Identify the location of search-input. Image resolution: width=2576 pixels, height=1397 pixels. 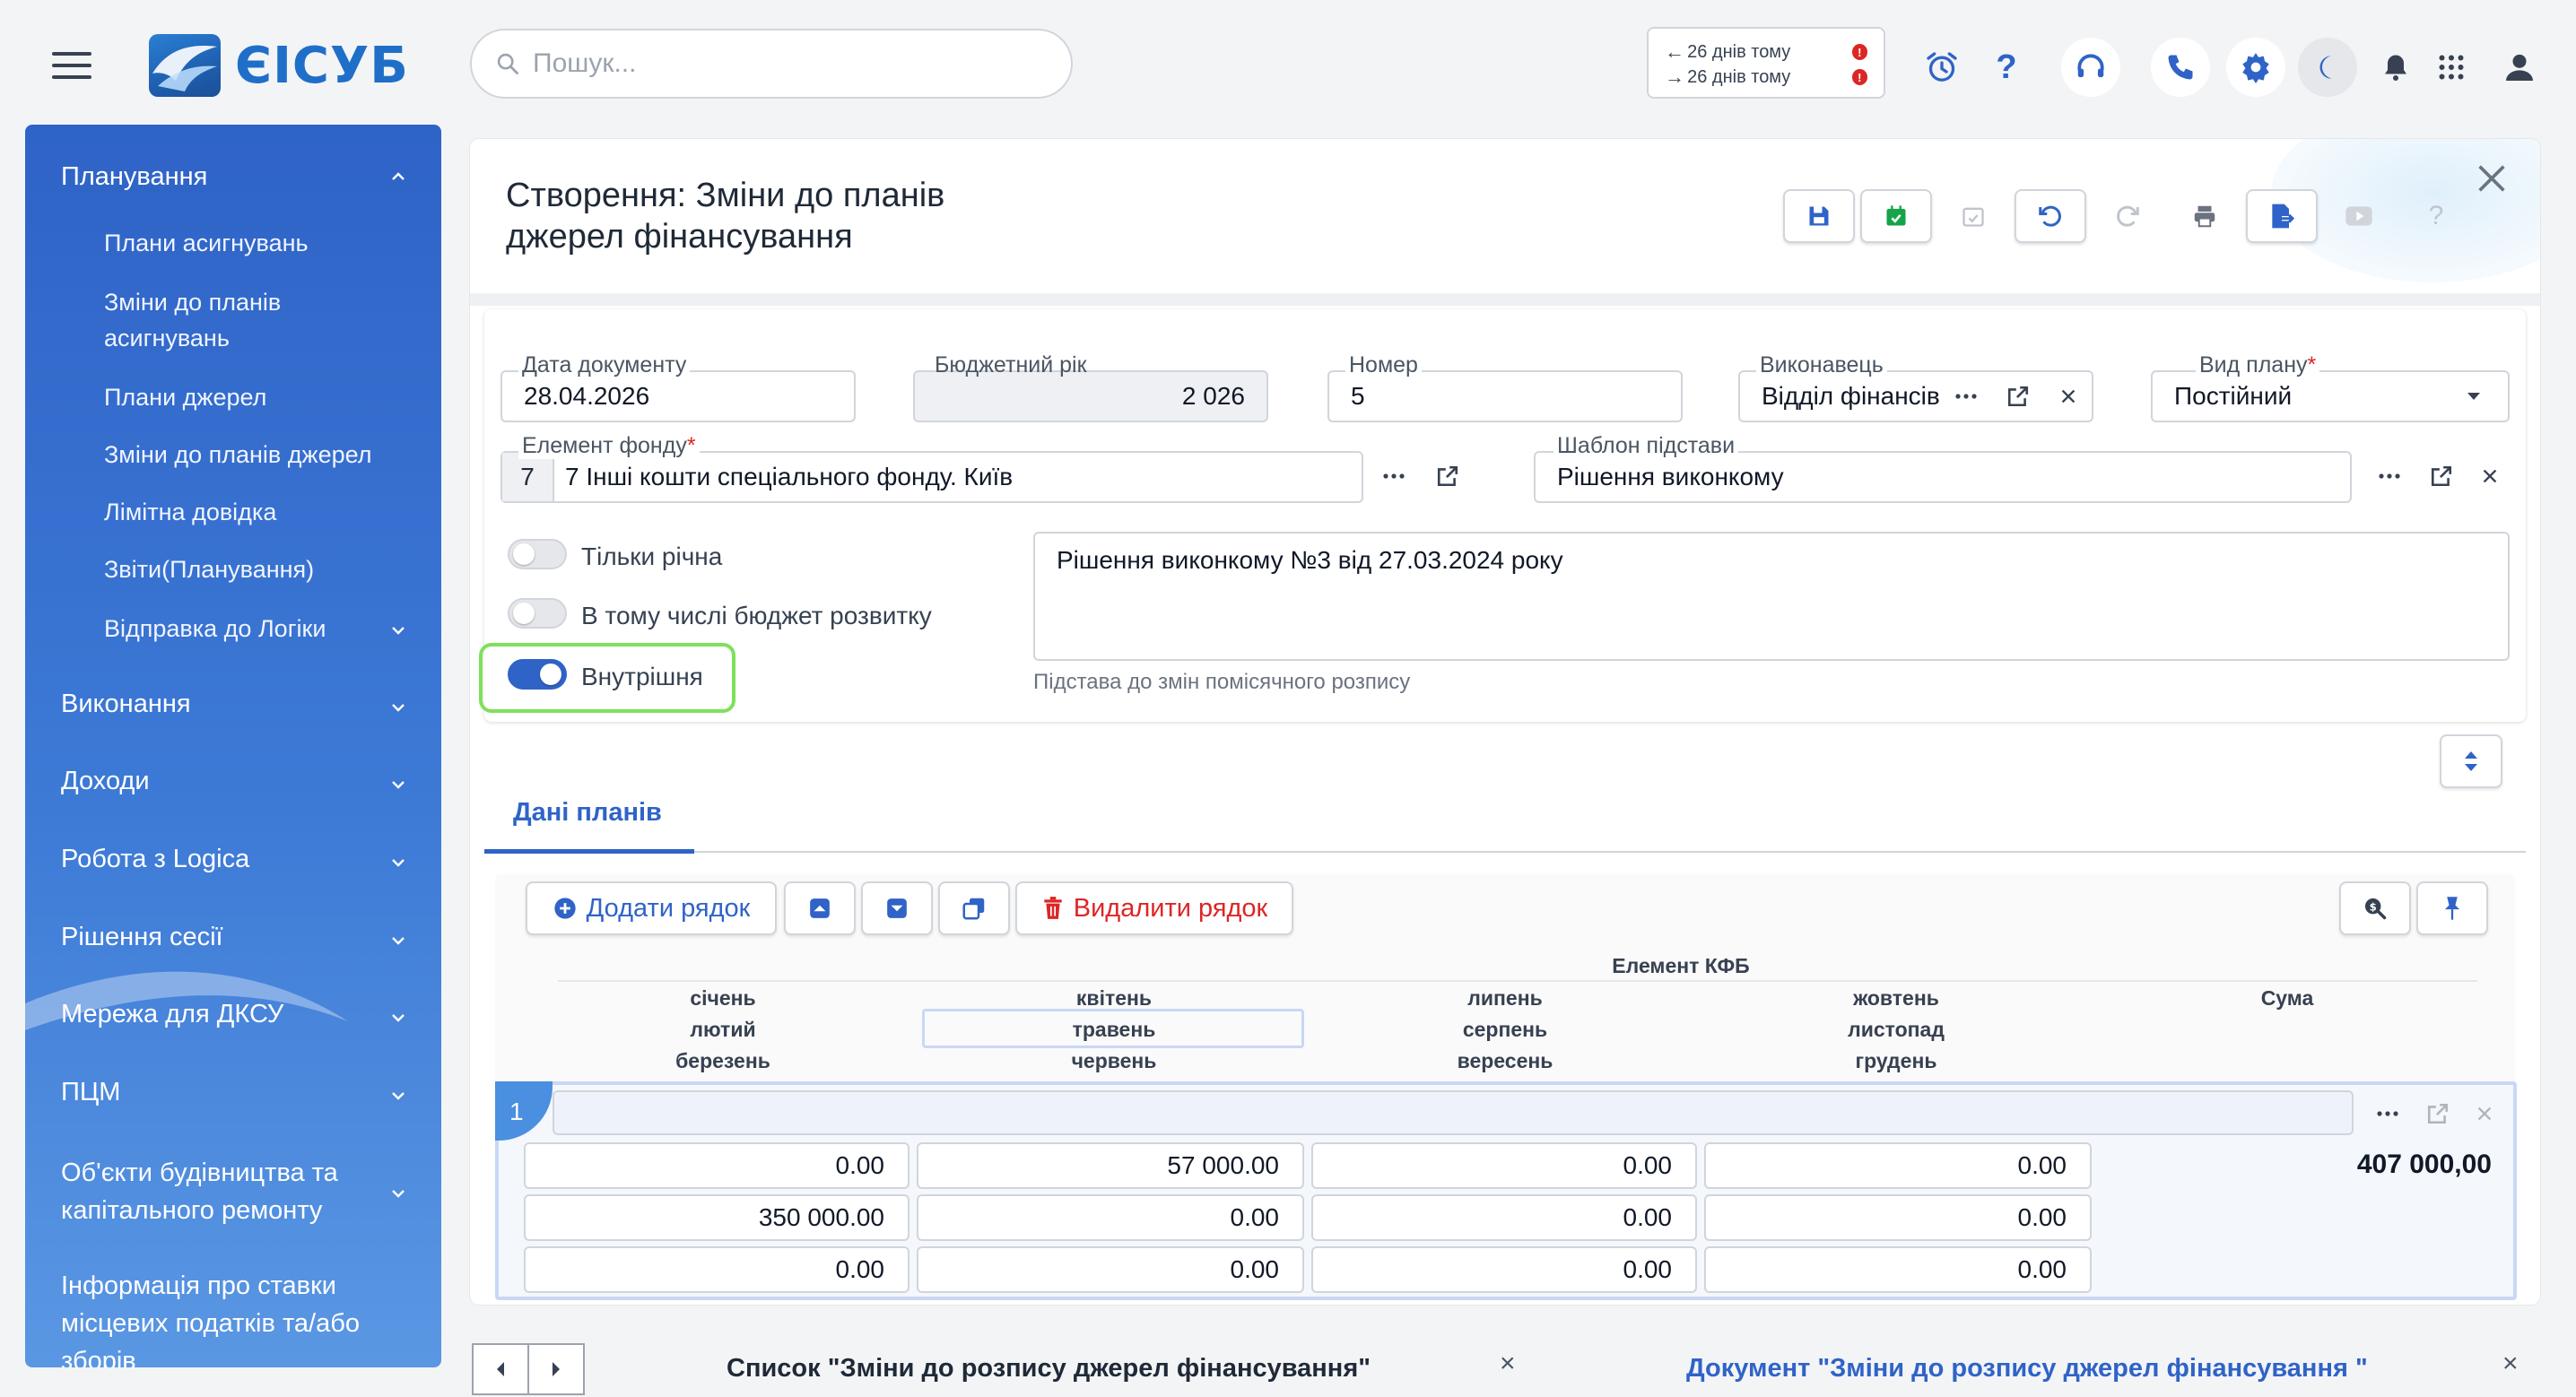
(784, 64).